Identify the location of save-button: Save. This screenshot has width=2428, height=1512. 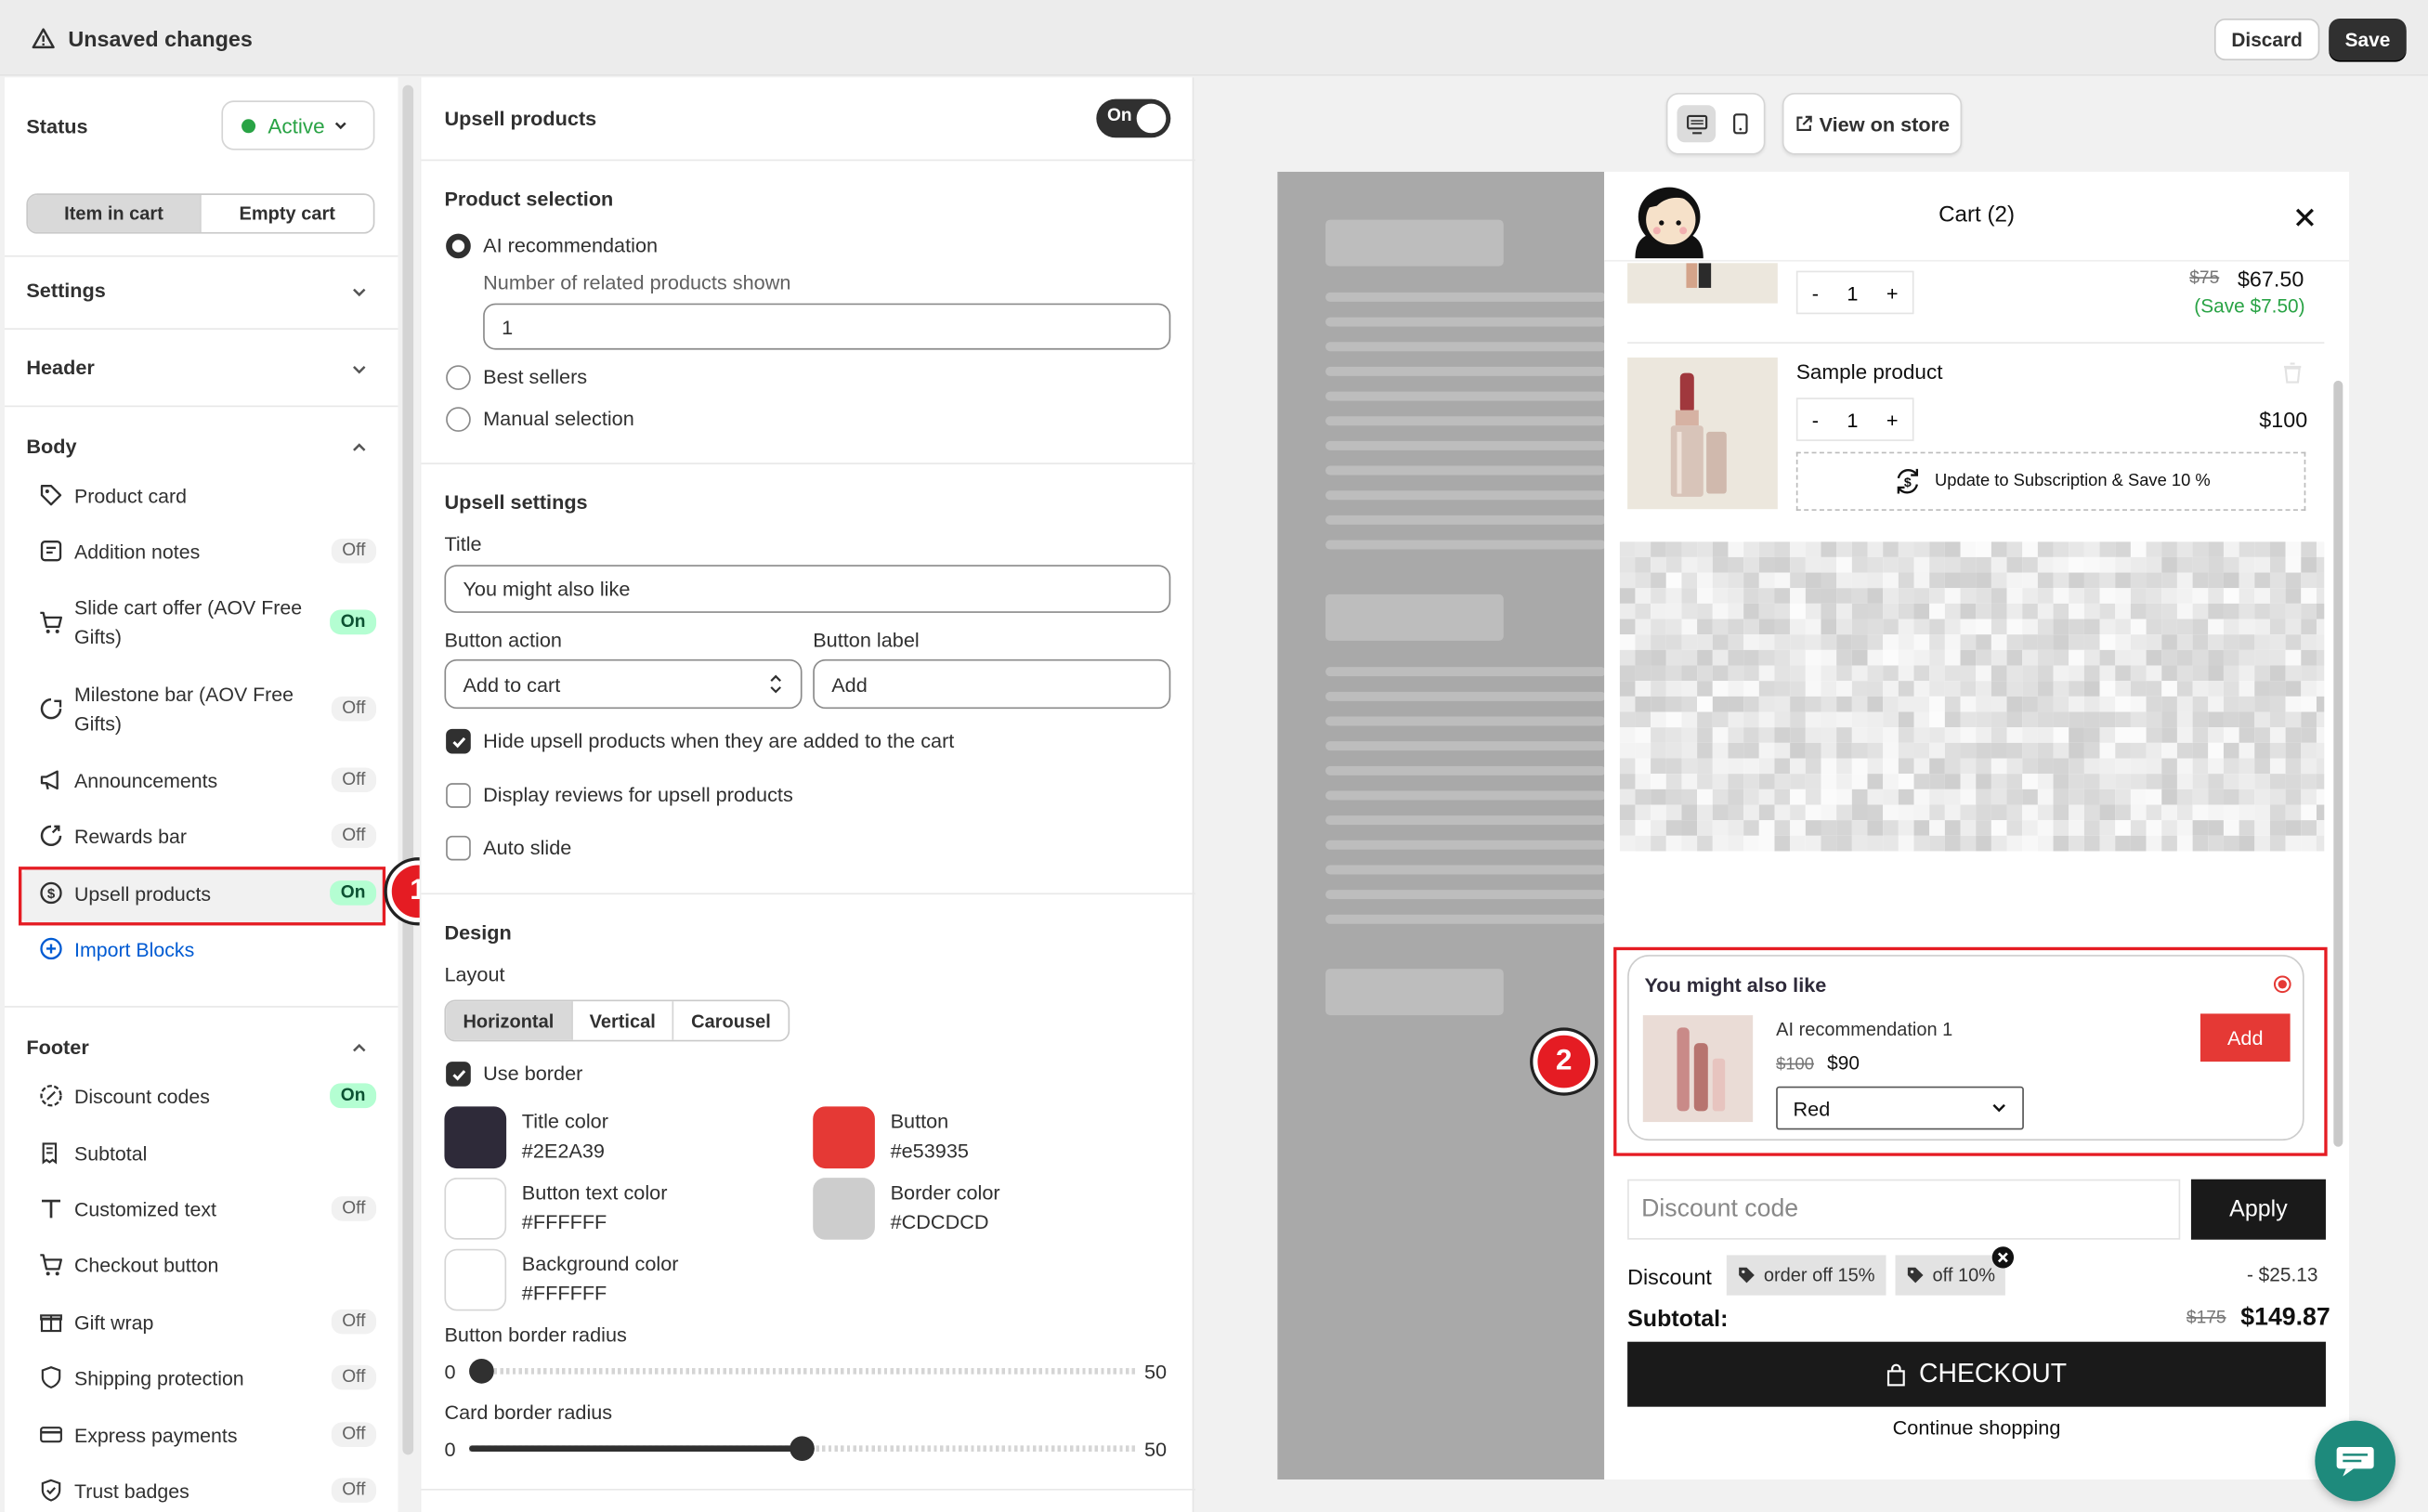
(2368, 39).